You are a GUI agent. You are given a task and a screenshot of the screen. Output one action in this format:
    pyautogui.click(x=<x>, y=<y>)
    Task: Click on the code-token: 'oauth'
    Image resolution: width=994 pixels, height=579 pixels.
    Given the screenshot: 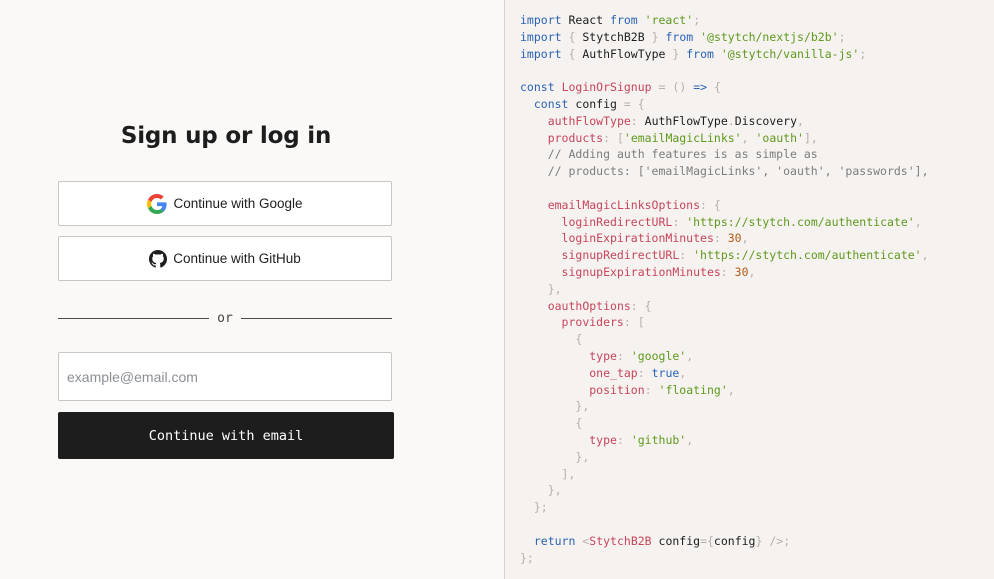 What is the action you would take?
    pyautogui.click(x=779, y=137)
    